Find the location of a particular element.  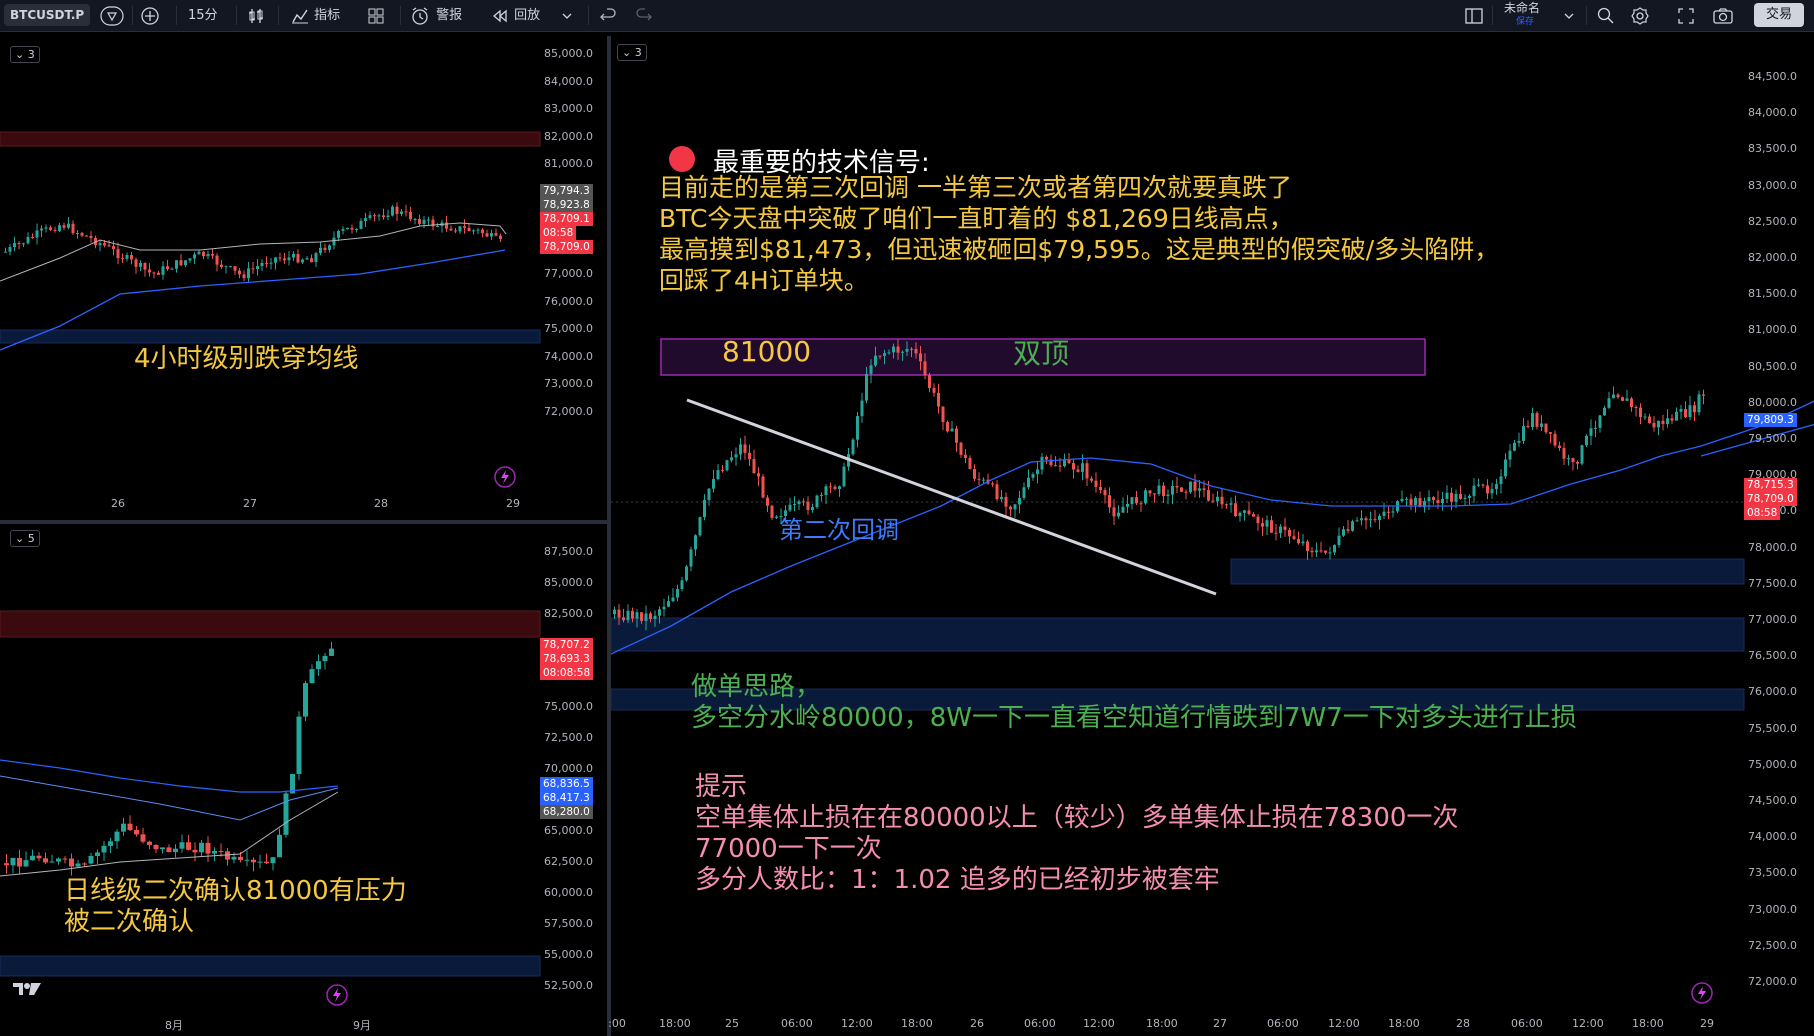

chart-main-time-tick: 12:00 is located at coordinates (1099, 1023).